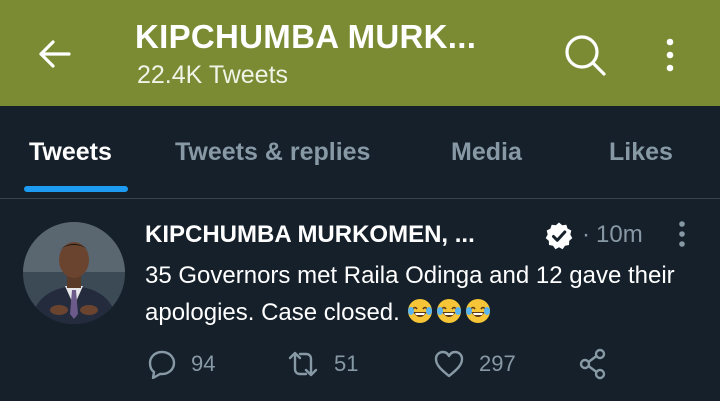 The image size is (720, 401). I want to click on search-icon, so click(585, 55).